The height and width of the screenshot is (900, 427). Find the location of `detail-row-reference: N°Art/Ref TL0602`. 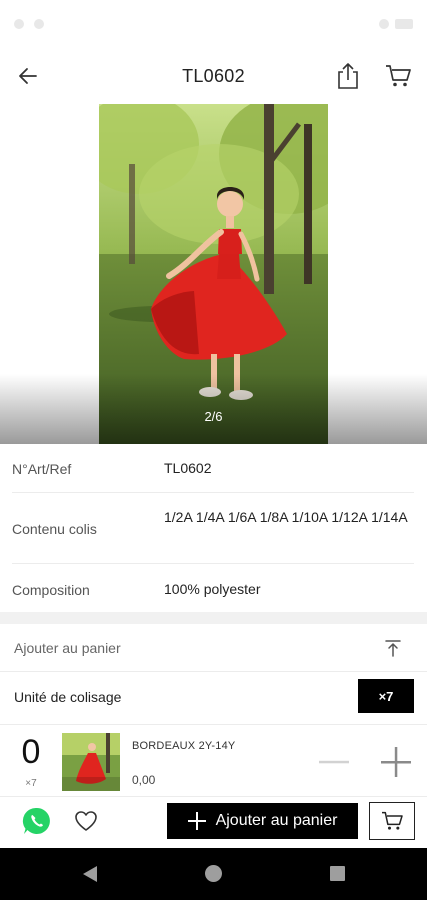

detail-row-reference: N°Art/Ref TL0602 is located at coordinates (213, 468).